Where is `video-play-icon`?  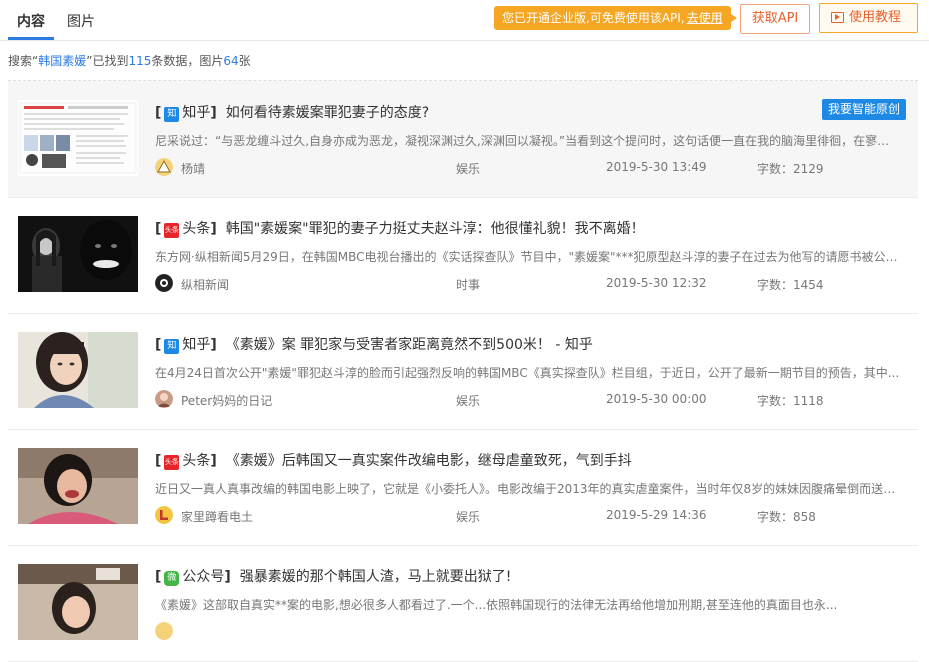
video-play-icon is located at coordinates (837, 17).